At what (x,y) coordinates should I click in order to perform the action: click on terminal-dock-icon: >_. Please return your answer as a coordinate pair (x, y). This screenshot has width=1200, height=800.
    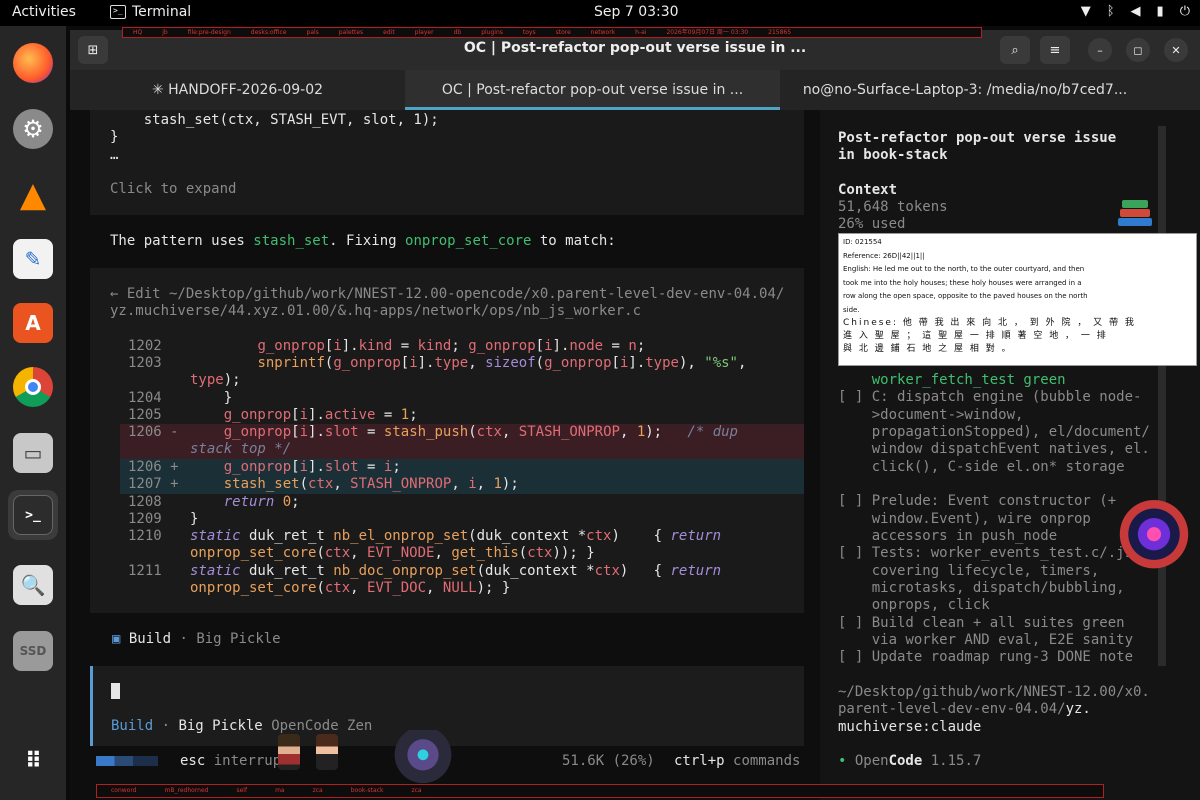
    Looking at the image, I should click on (33, 515).